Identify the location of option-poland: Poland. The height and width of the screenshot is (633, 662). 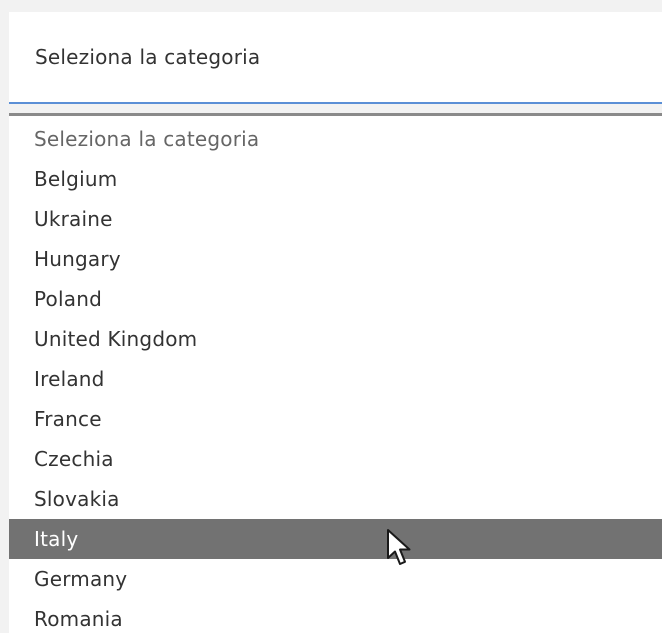
(335, 299).